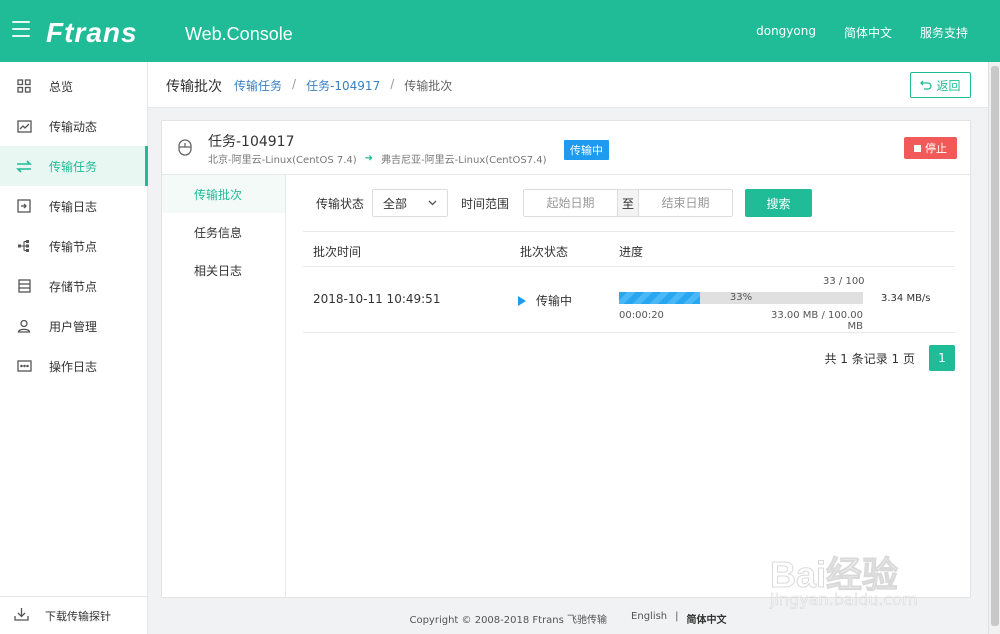 The height and width of the screenshot is (634, 1000). What do you see at coordinates (428, 86) in the screenshot?
I see `breadcrumb-current: 传输批次` at bounding box center [428, 86].